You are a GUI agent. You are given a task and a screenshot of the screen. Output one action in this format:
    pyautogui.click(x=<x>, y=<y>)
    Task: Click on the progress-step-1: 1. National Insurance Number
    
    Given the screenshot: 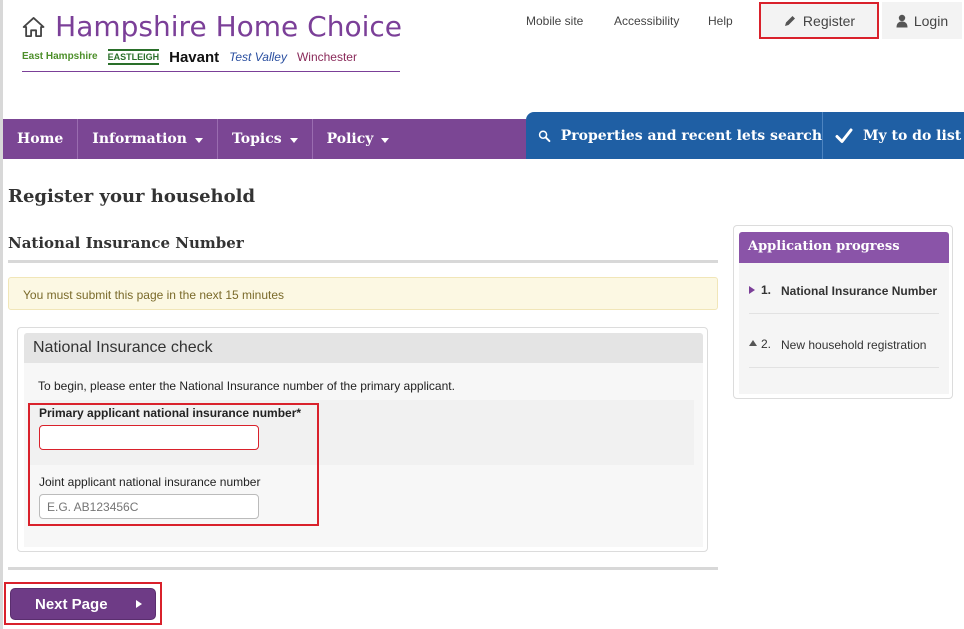 What is the action you would take?
    pyautogui.click(x=844, y=298)
    